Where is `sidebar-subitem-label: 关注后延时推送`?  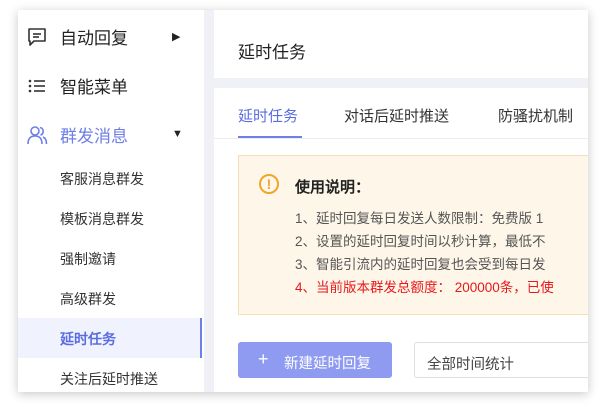 sidebar-subitem-label: 关注后延时推送 is located at coordinates (109, 379).